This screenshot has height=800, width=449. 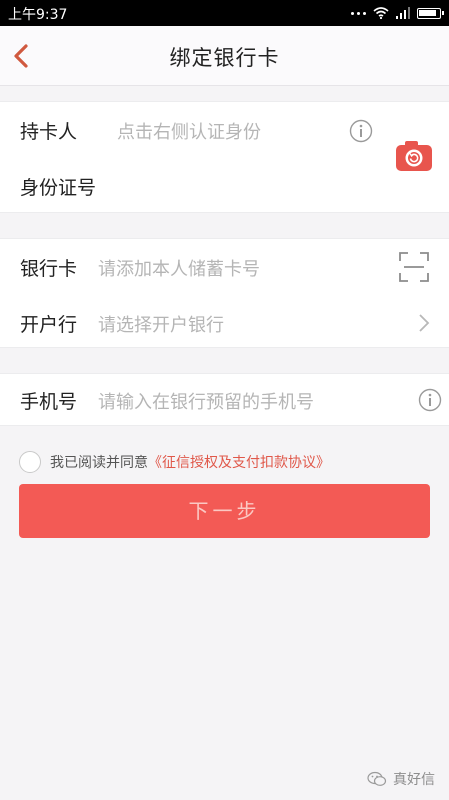 I want to click on id-number-label: 身份证号, so click(x=58, y=188).